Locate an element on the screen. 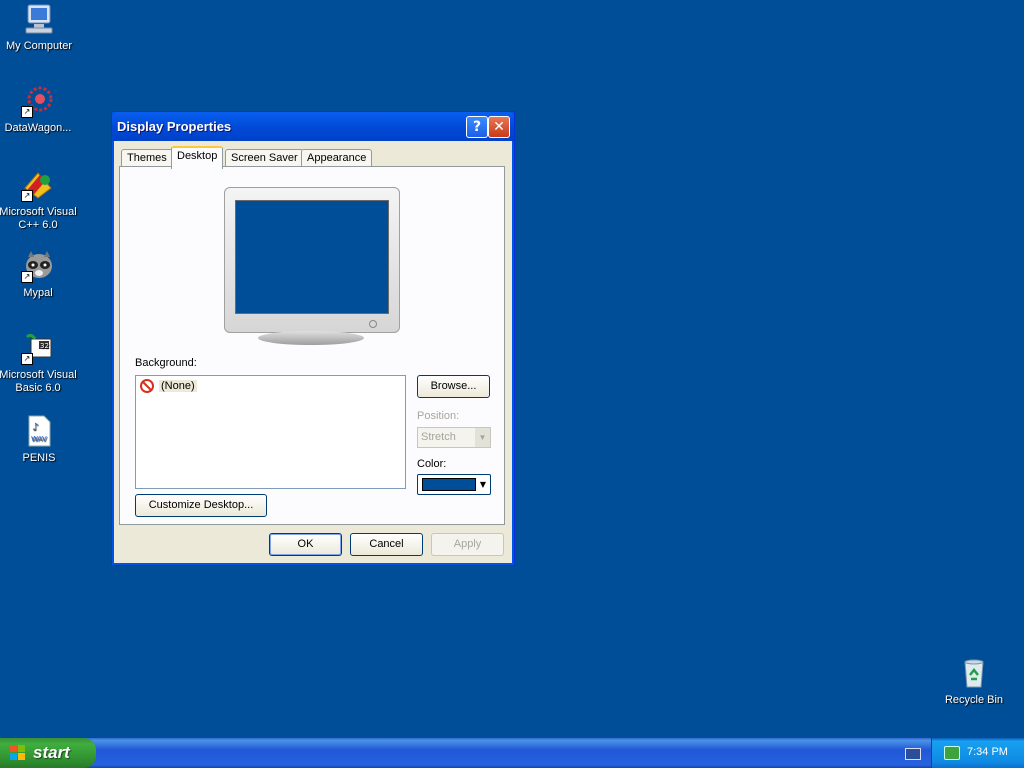 Image resolution: width=1024 pixels, height=768 pixels. background-list: (None) is located at coordinates (270, 432).